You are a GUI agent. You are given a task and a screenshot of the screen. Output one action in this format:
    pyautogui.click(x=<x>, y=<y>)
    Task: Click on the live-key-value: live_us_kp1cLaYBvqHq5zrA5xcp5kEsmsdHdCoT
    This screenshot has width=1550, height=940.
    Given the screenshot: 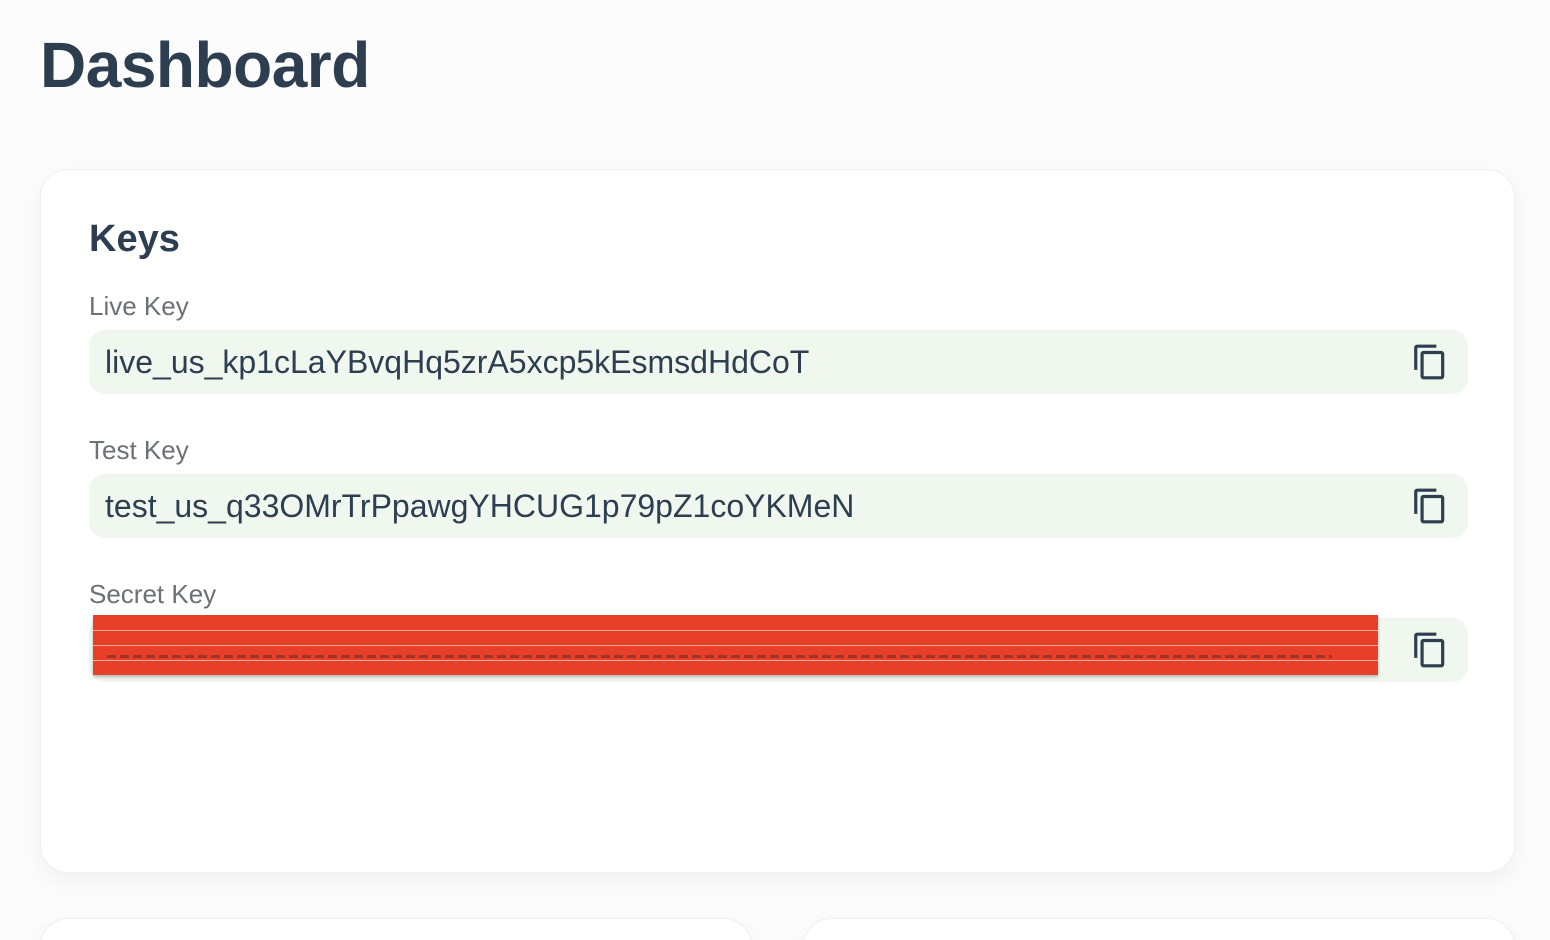 What is the action you would take?
    pyautogui.click(x=457, y=362)
    